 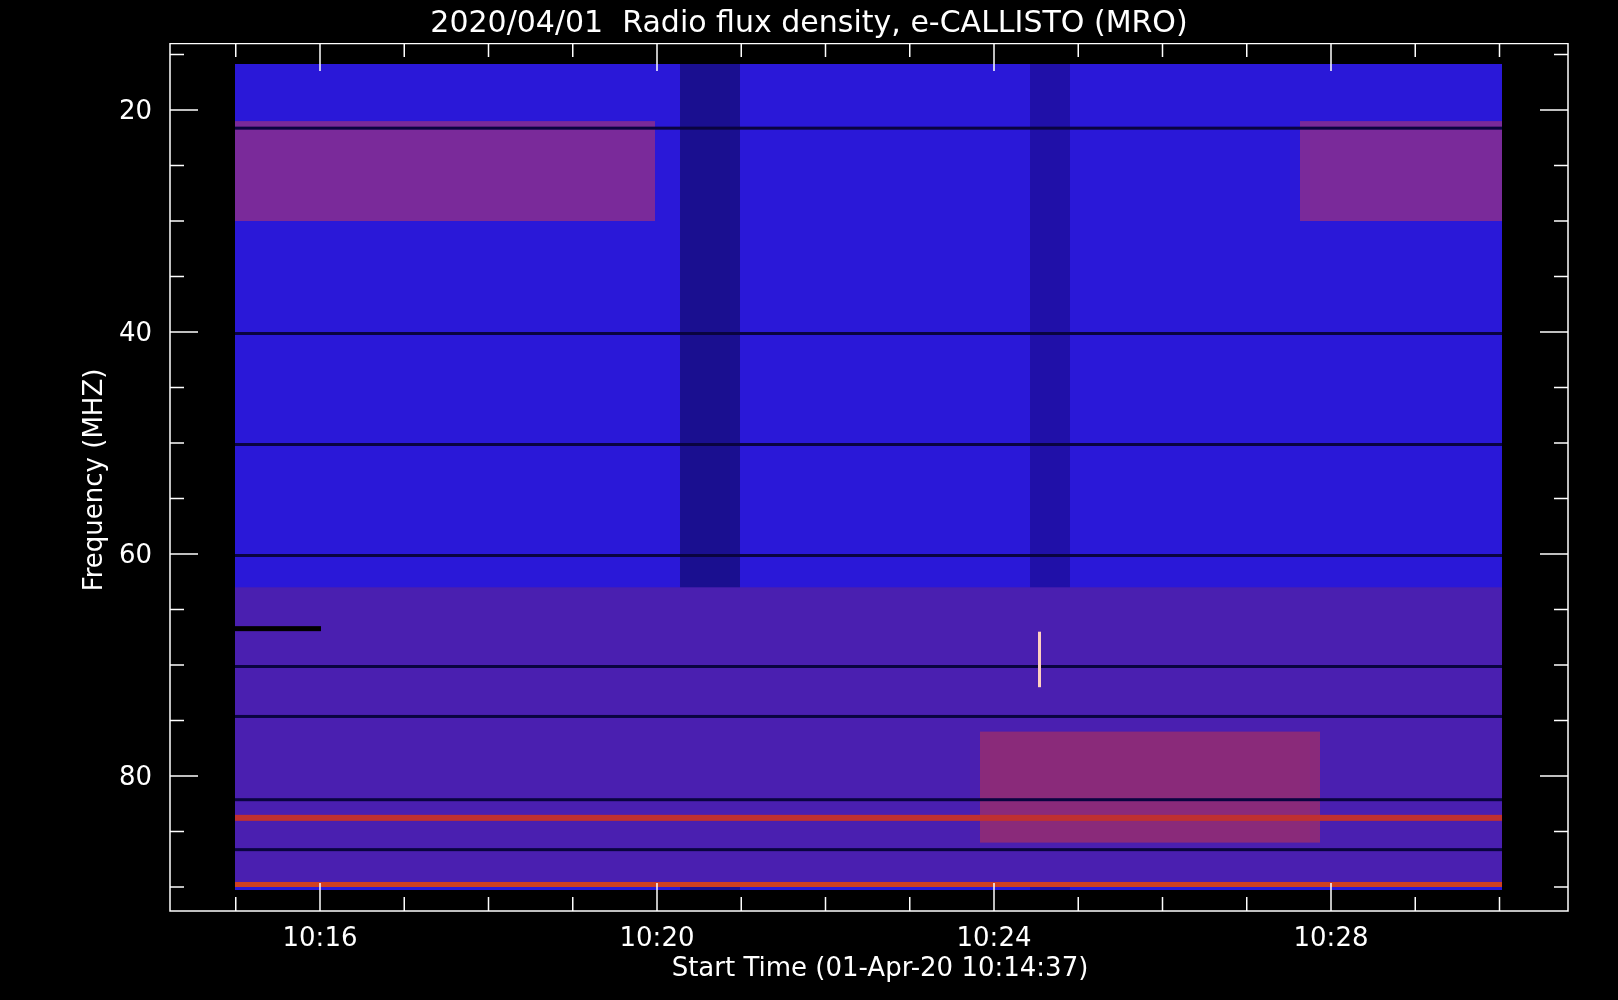 What do you see at coordinates (994, 937) in the screenshot?
I see `tick-label: 10:24` at bounding box center [994, 937].